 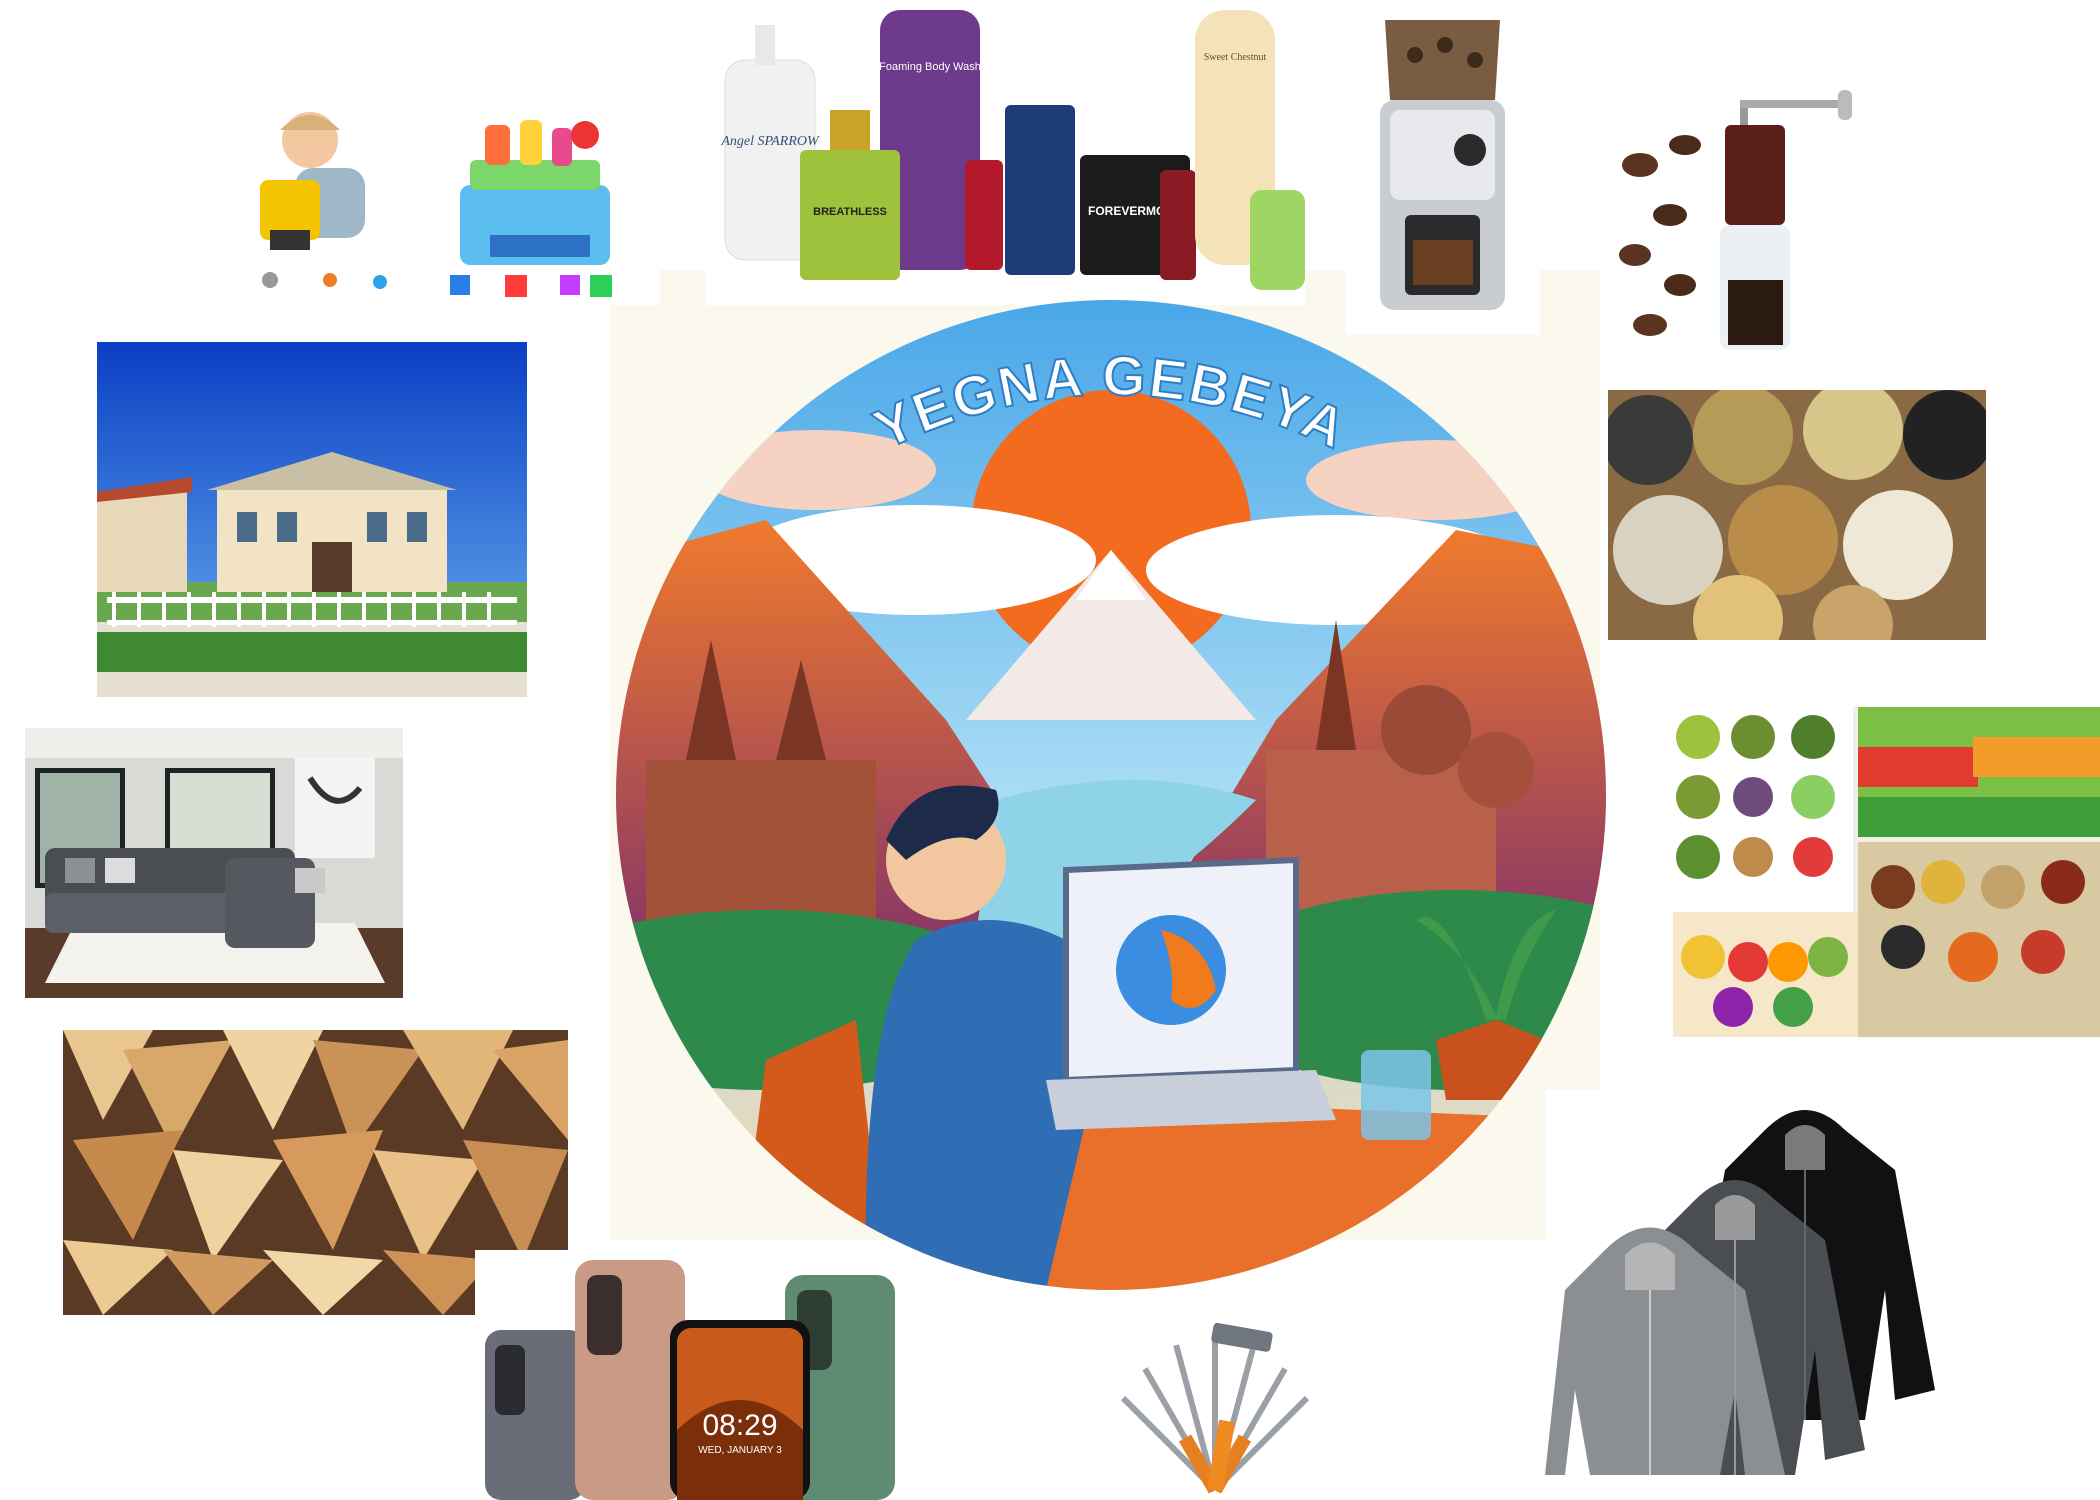 I want to click on house-image, so click(x=312, y=519).